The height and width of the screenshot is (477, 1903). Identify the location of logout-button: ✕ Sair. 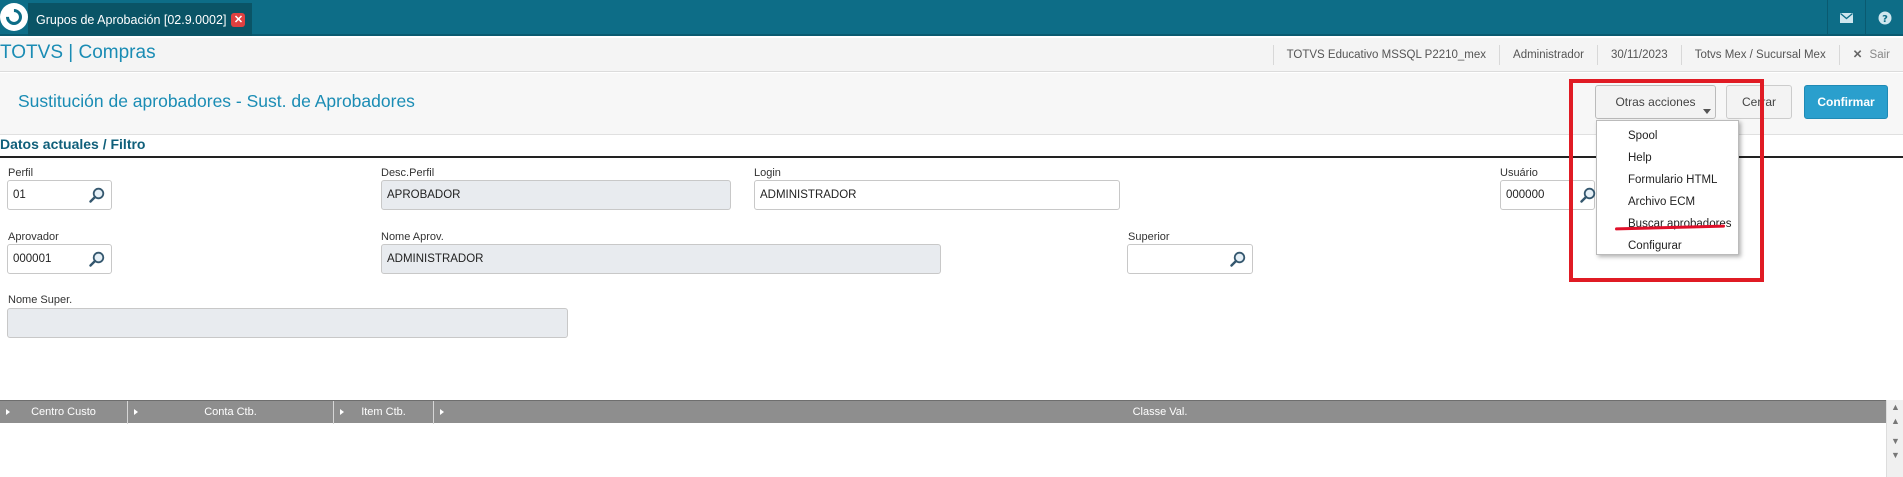
(1870, 55).